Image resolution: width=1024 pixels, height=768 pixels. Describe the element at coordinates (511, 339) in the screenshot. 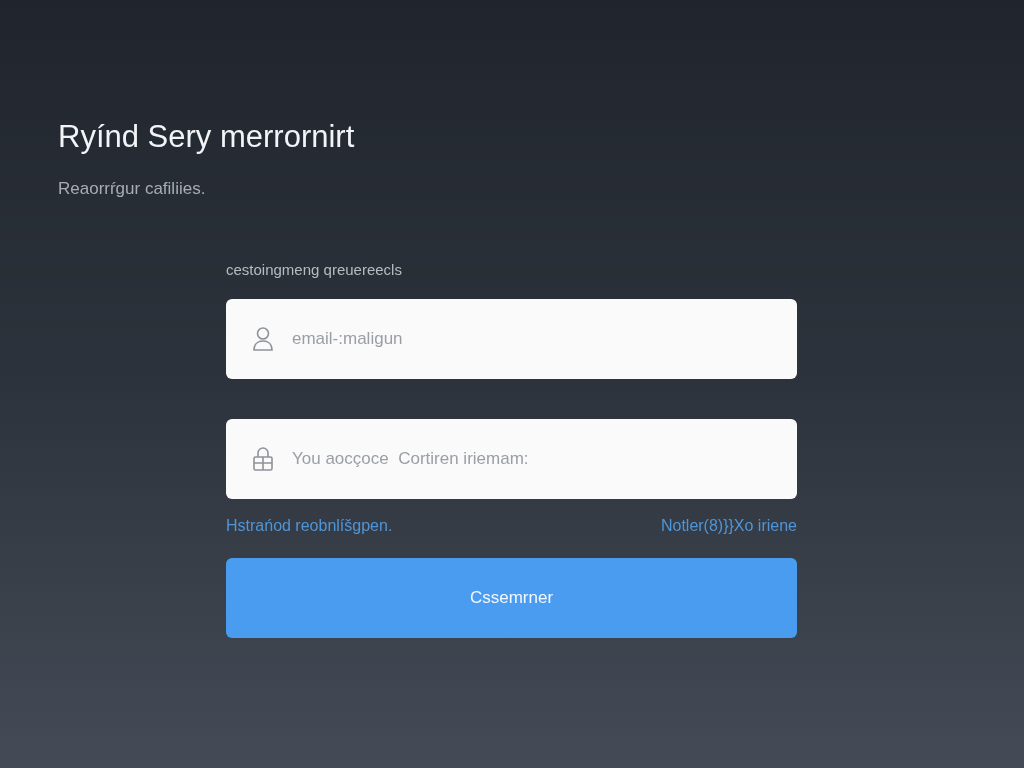

I see `input-field: email-:maligun` at that location.